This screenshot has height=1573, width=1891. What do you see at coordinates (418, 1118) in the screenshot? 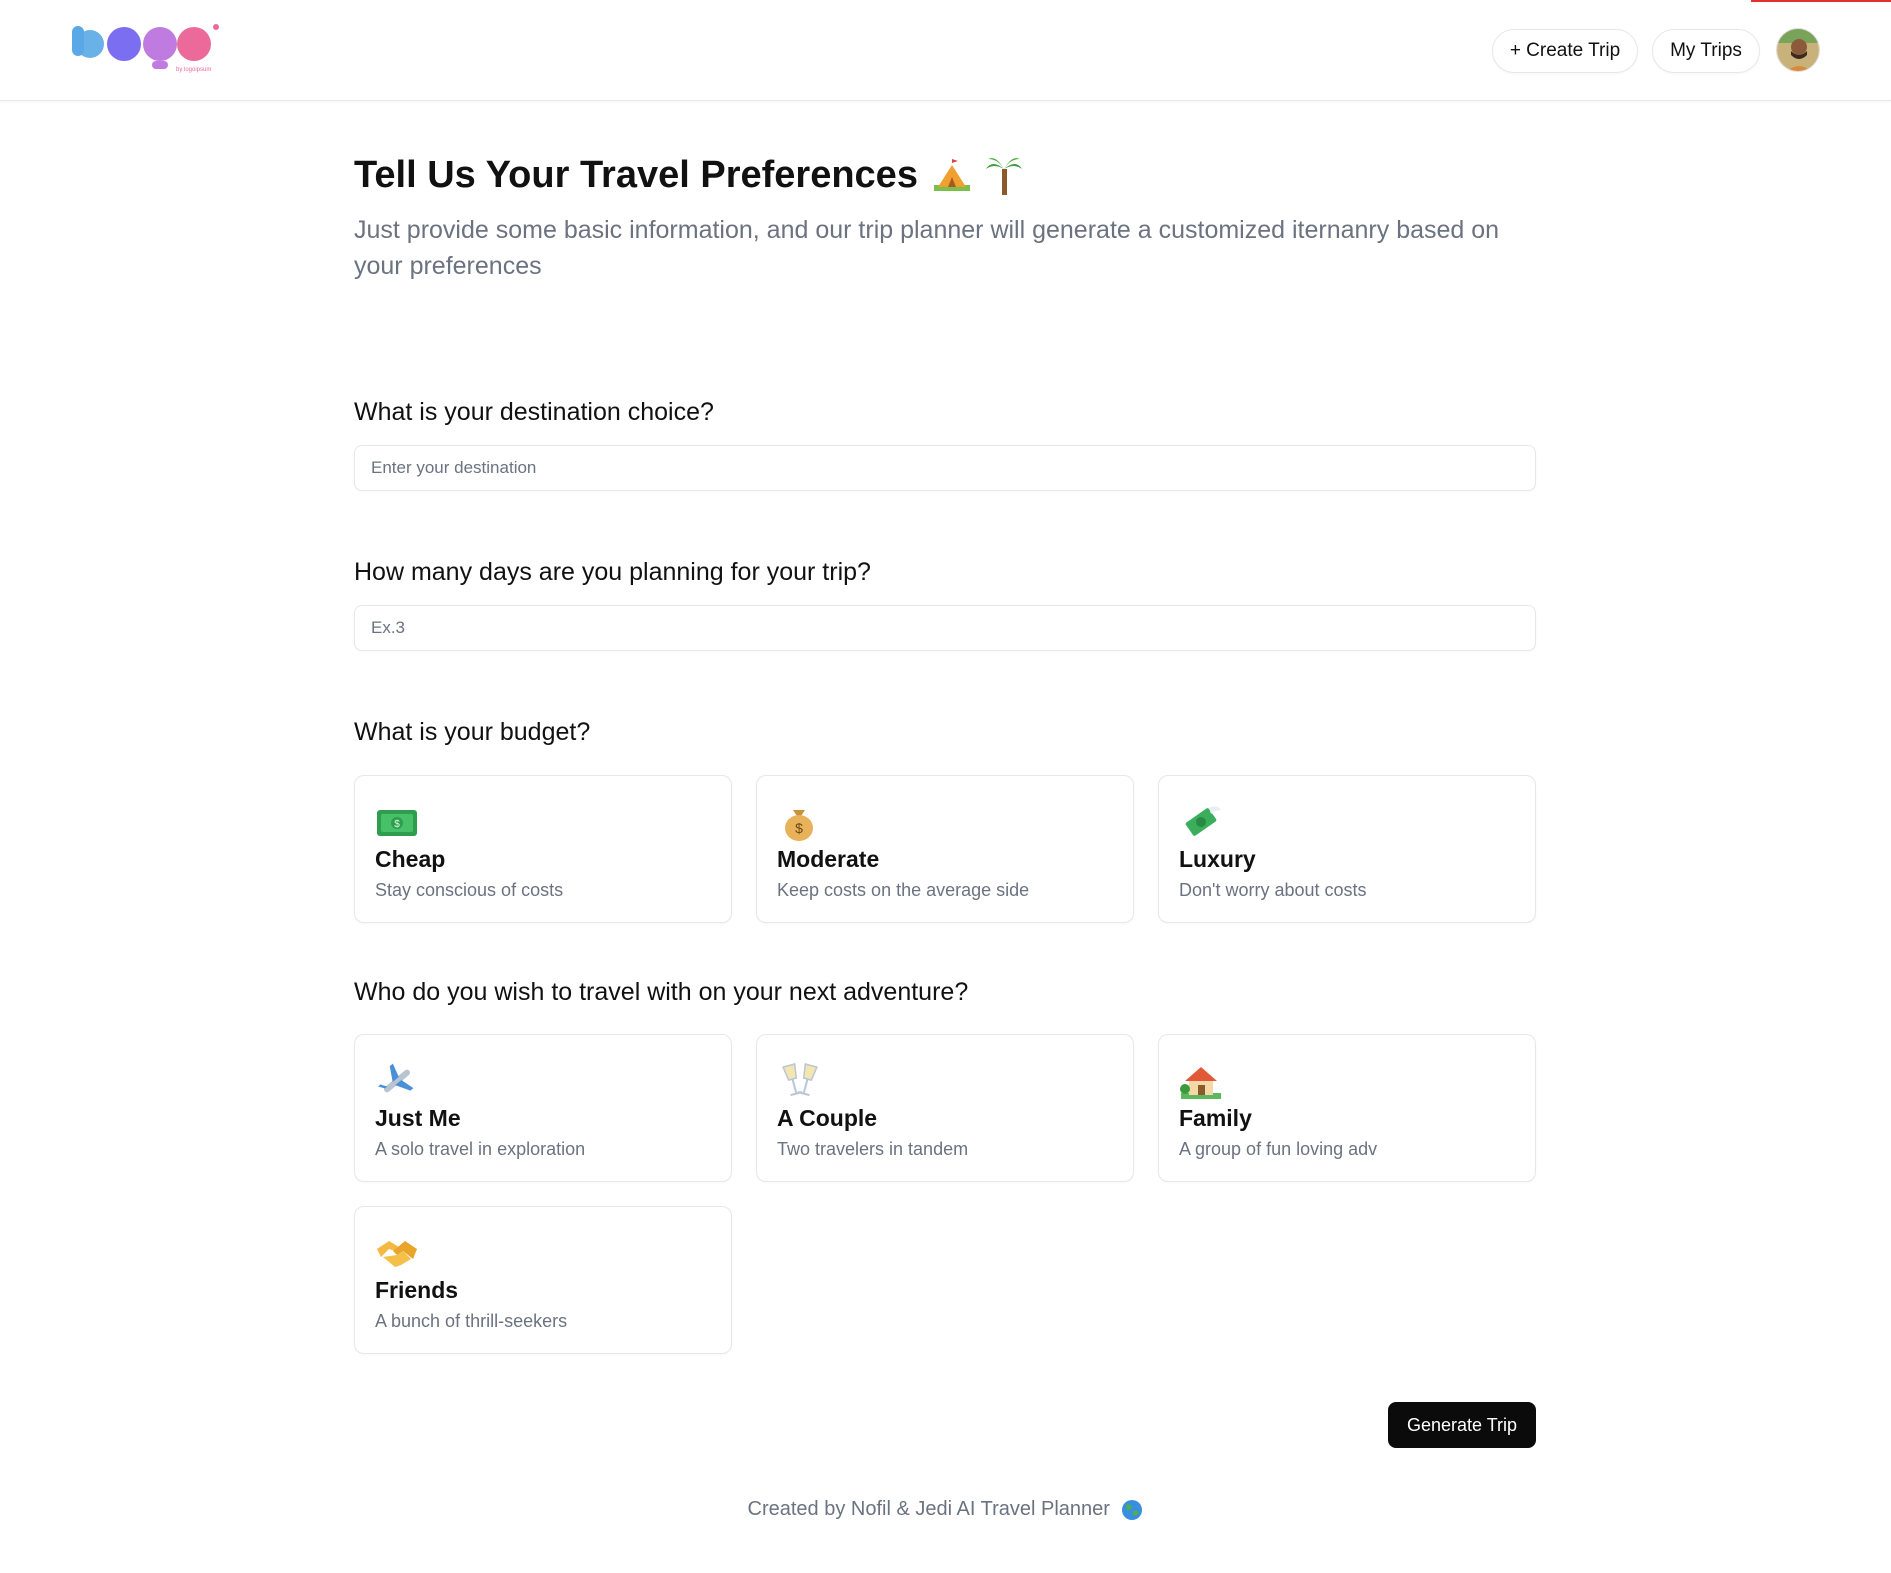
I see `traveler-option-title: Just Me` at bounding box center [418, 1118].